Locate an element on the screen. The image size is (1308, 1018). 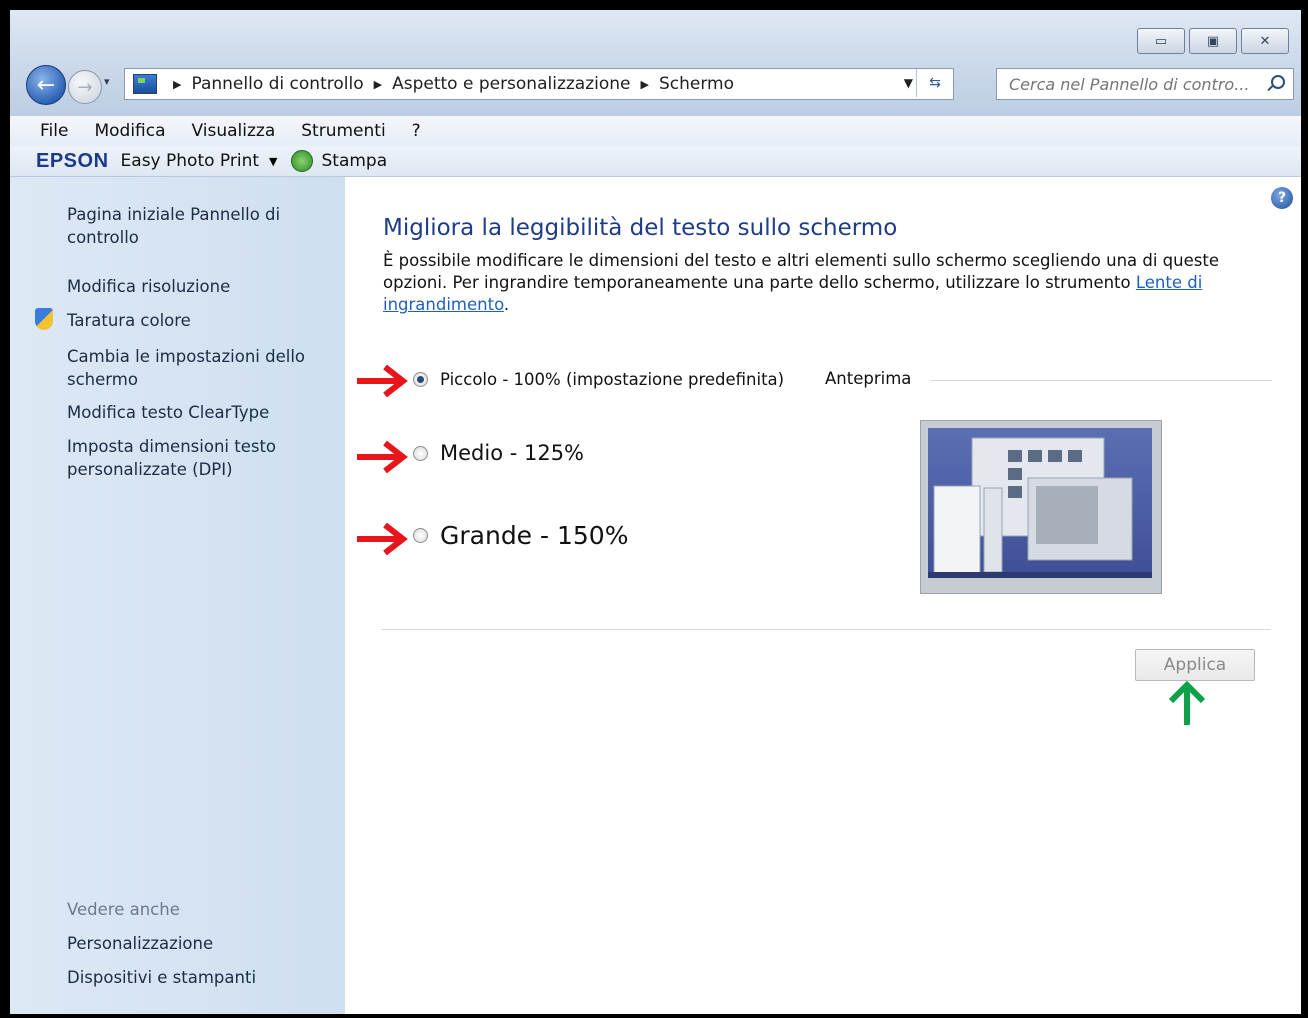
radio-small is located at coordinates (420, 379).